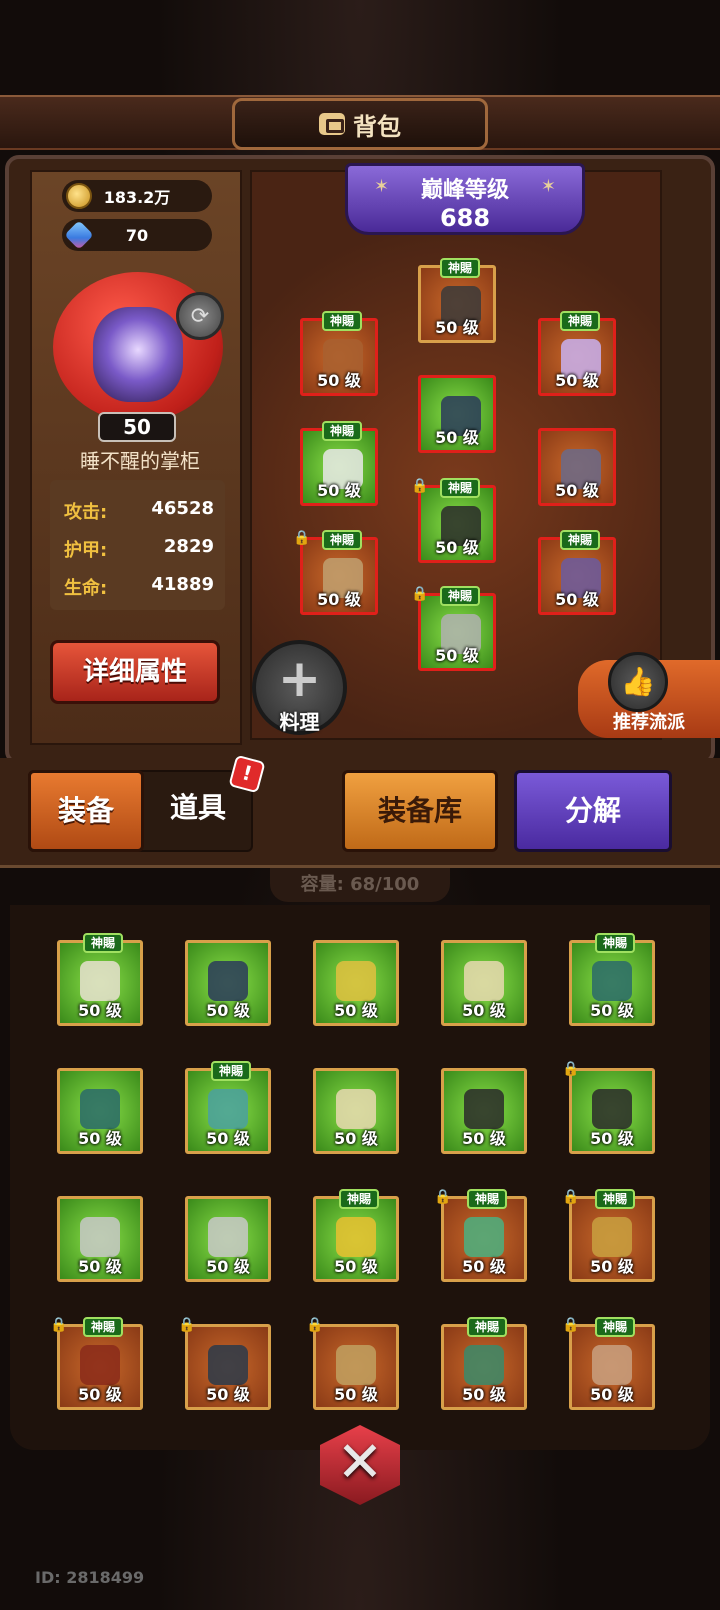  I want to click on equipment-library-button: 装备库, so click(420, 811).